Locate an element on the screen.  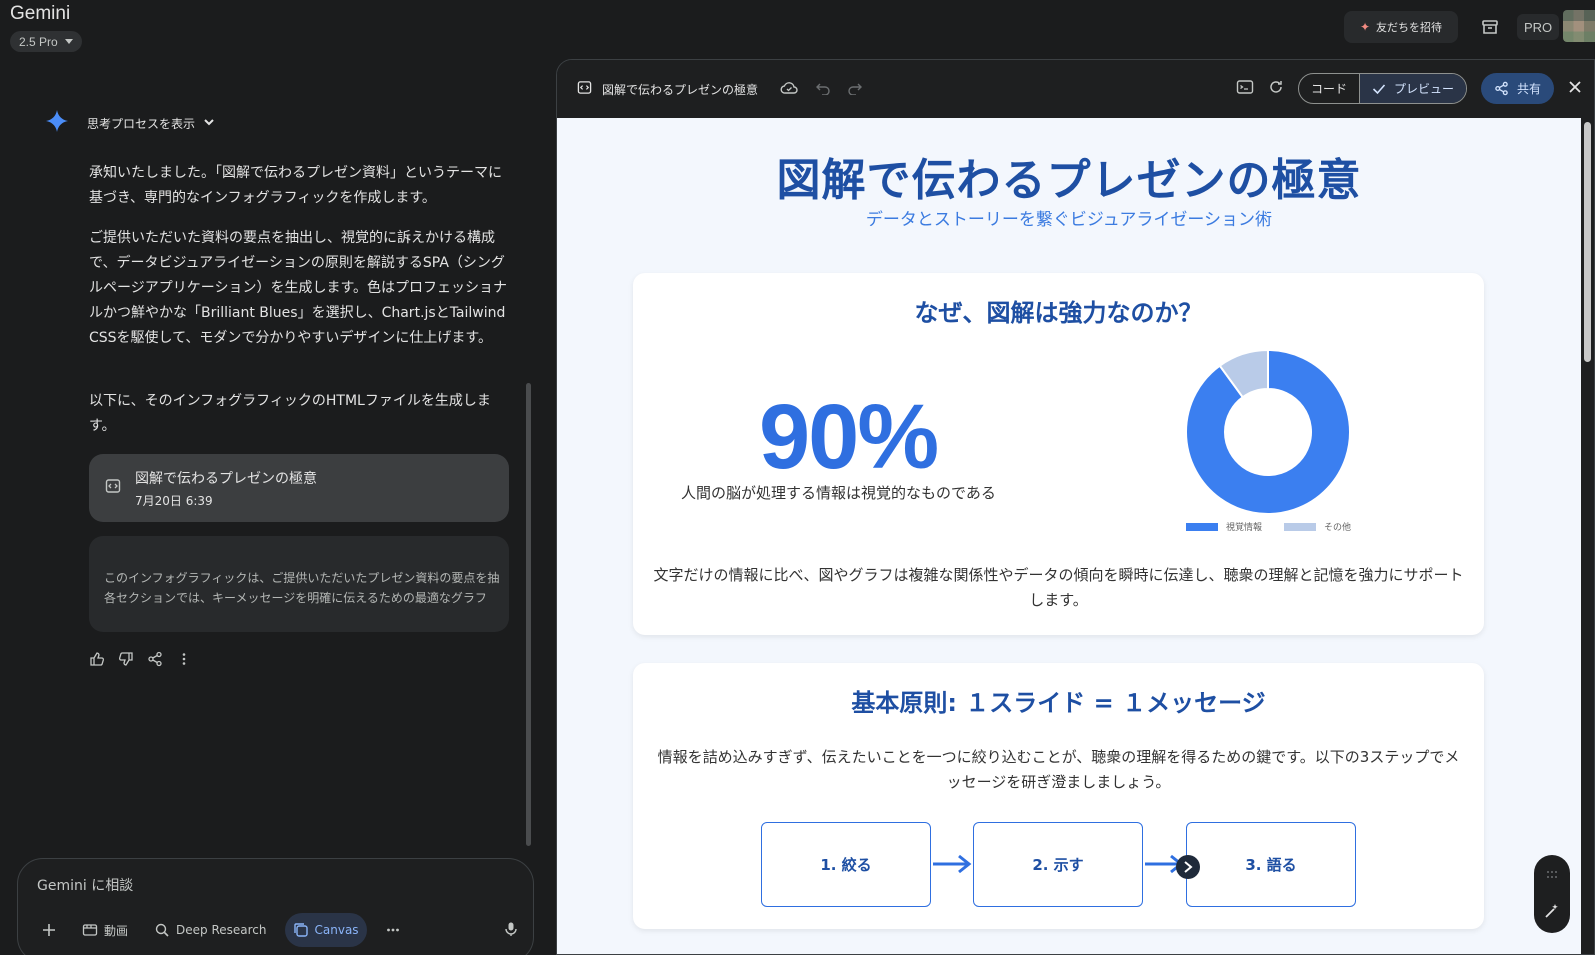
mic-icon is located at coordinates (511, 931).